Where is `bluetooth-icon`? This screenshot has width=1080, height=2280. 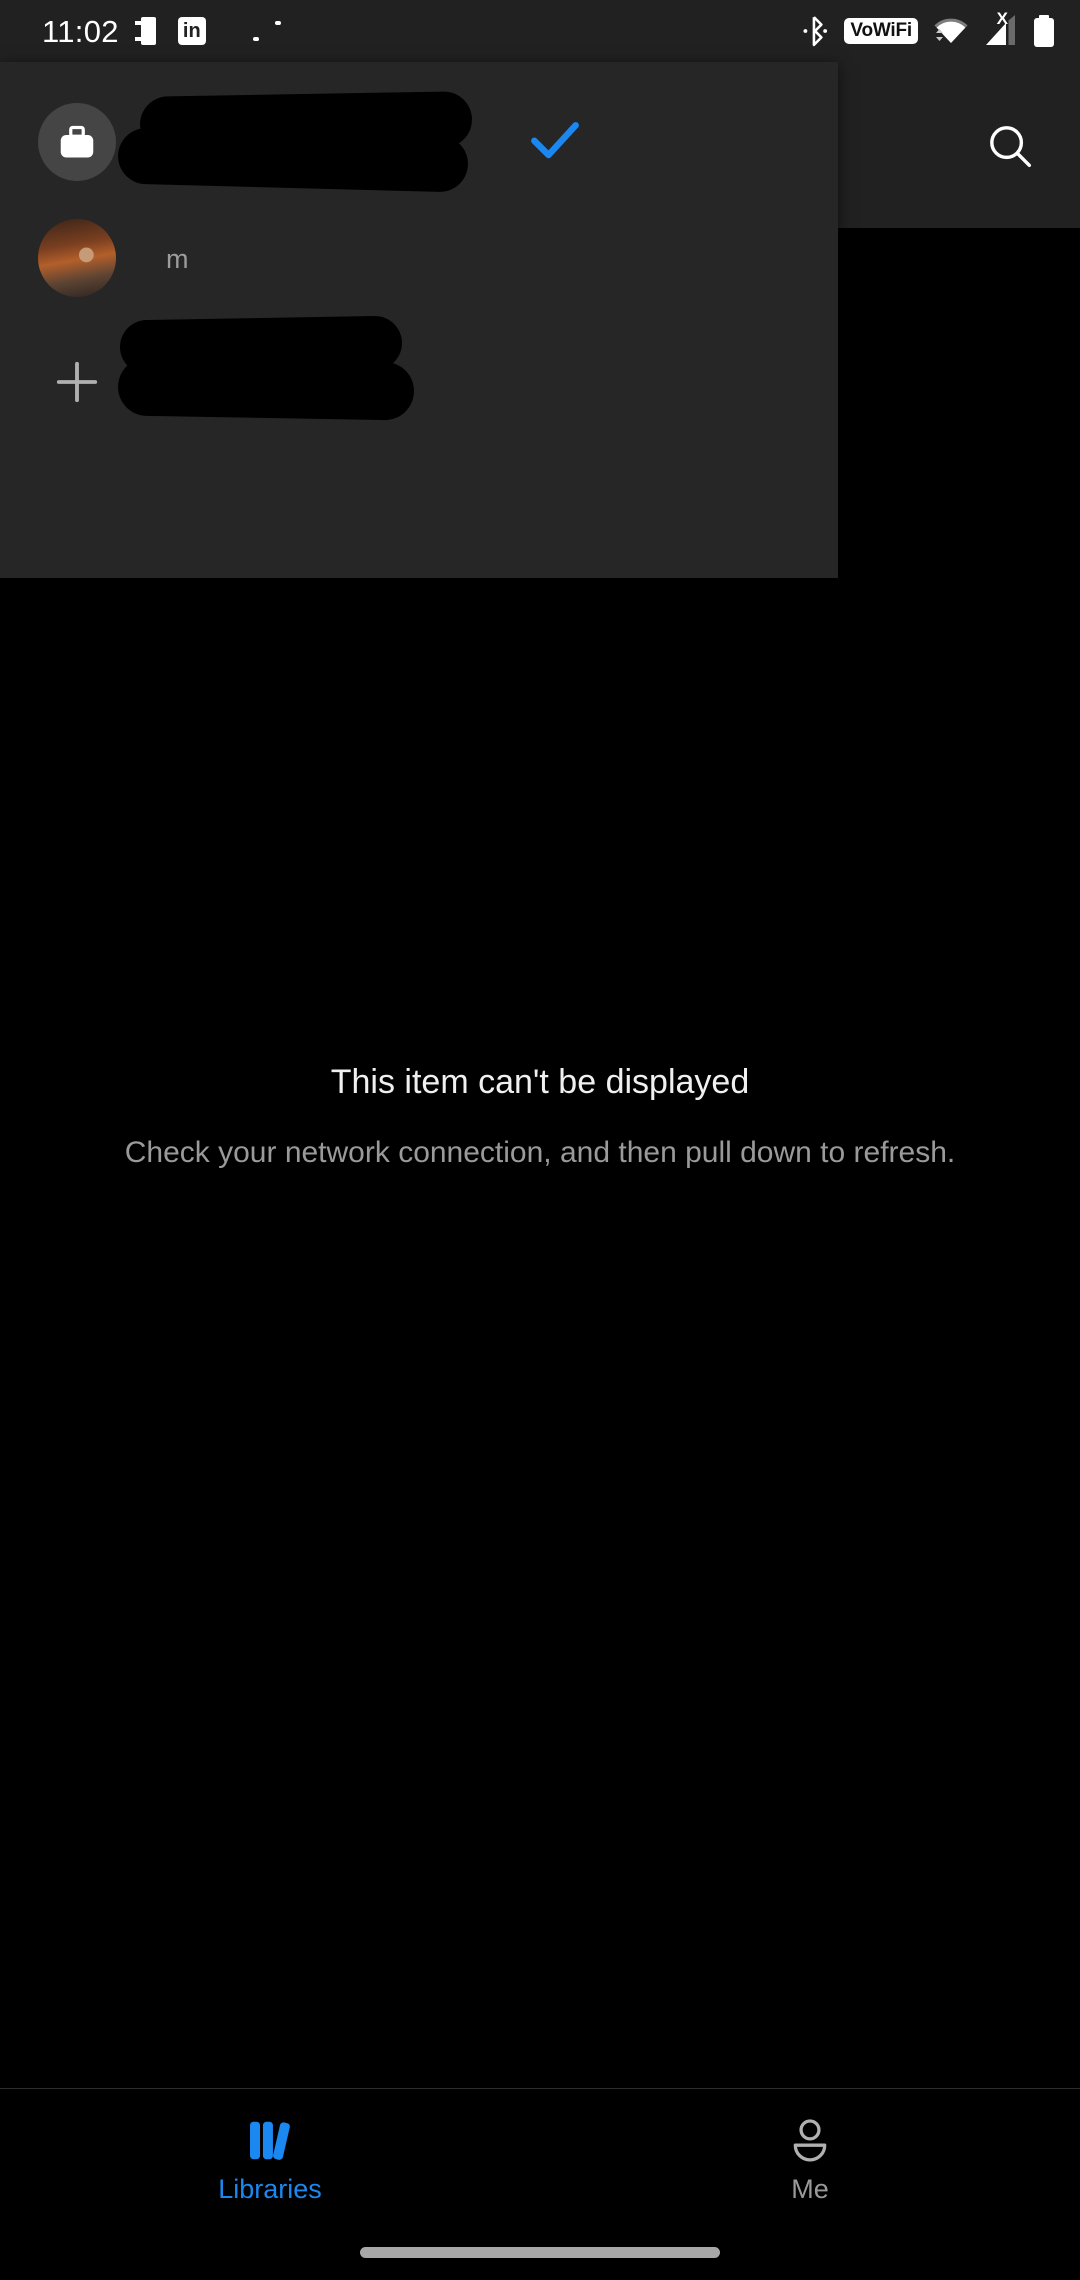
bluetooth-icon is located at coordinates (815, 31).